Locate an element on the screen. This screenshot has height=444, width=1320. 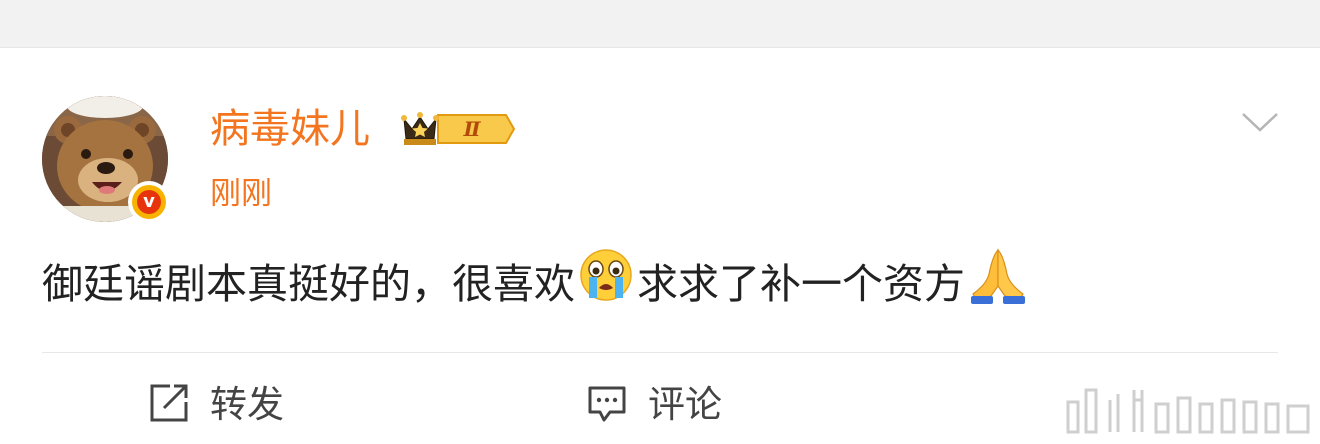
crown-rank-icon: Ⅱ is located at coordinates (457, 131).